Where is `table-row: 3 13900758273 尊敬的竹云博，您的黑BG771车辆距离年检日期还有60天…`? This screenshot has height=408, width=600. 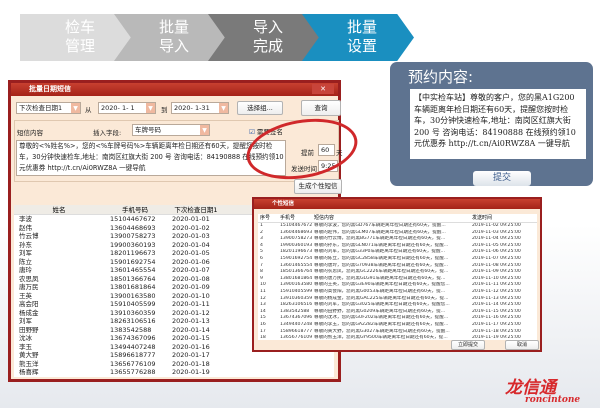
table-row: 3 13900758273 尊敬的竹云博，您的黑BG771车辆距离年检日期还有60天… is located at coordinates (397, 239).